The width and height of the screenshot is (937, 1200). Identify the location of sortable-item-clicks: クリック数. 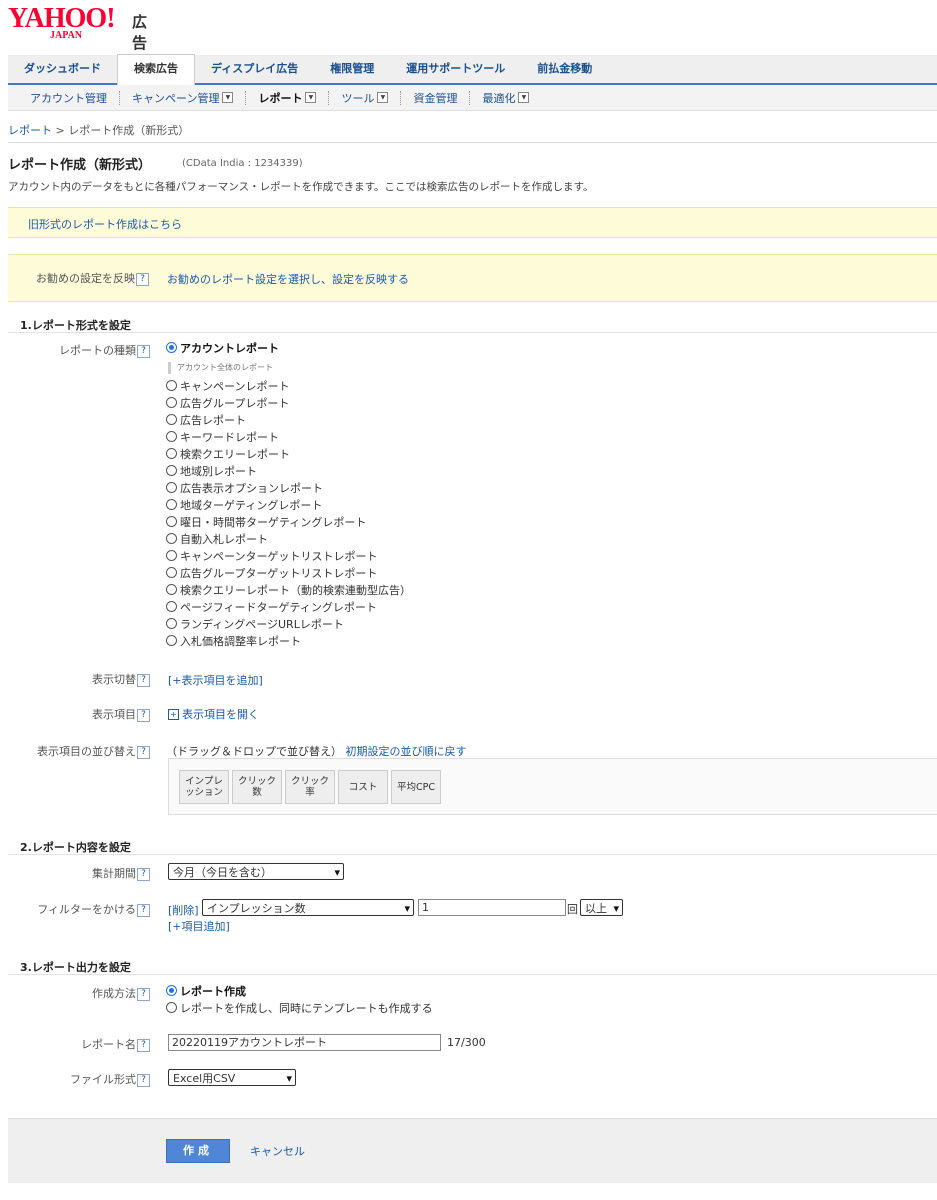
(257, 787).